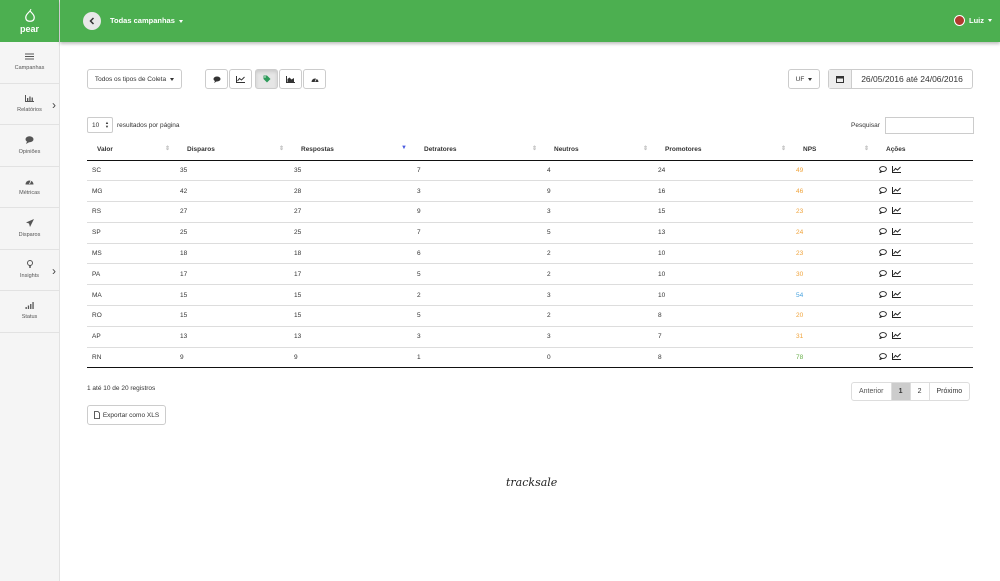 The height and width of the screenshot is (581, 1000). I want to click on cell-valor: MA, so click(132, 295).